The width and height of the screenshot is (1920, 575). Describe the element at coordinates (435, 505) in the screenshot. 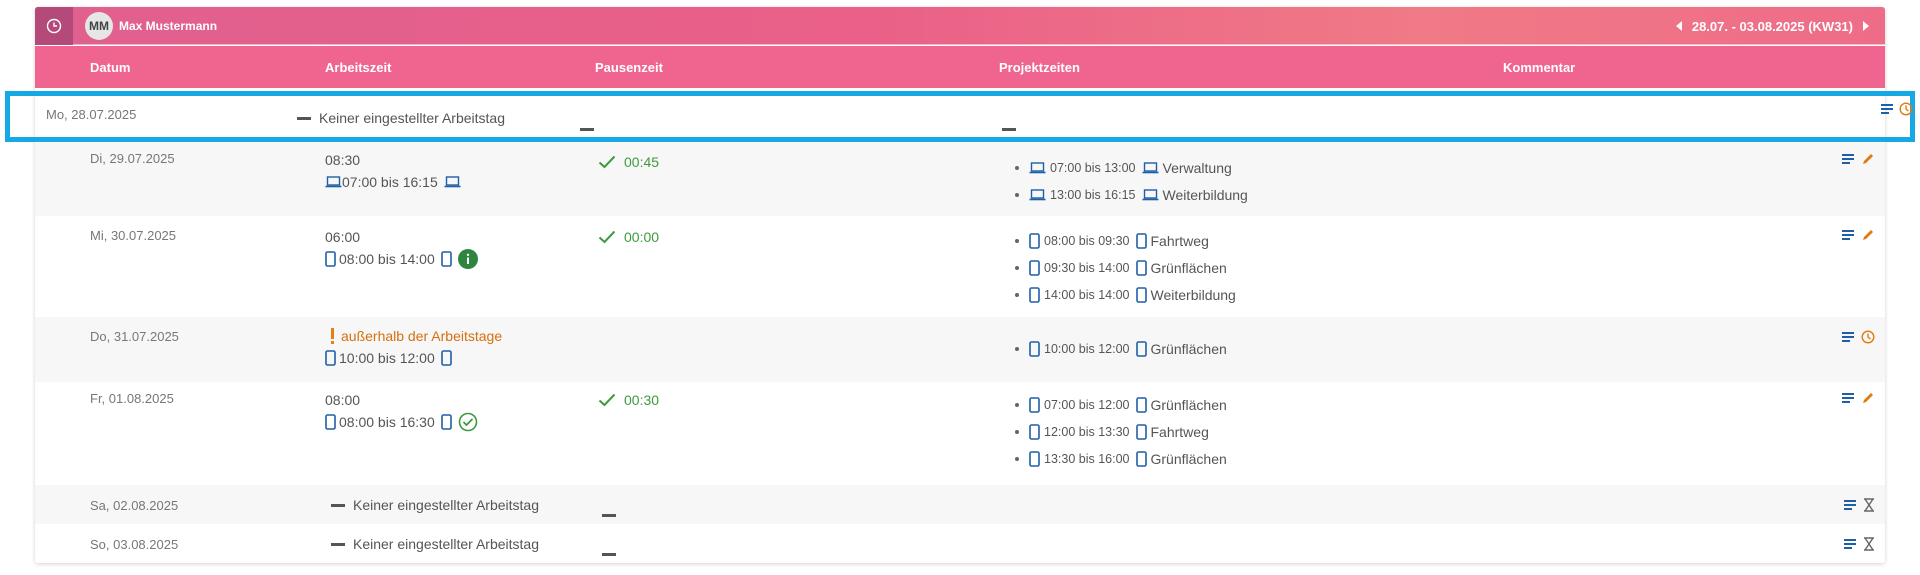

I see `work-time-cell: Keiner eingestellter Arbeitstag` at that location.